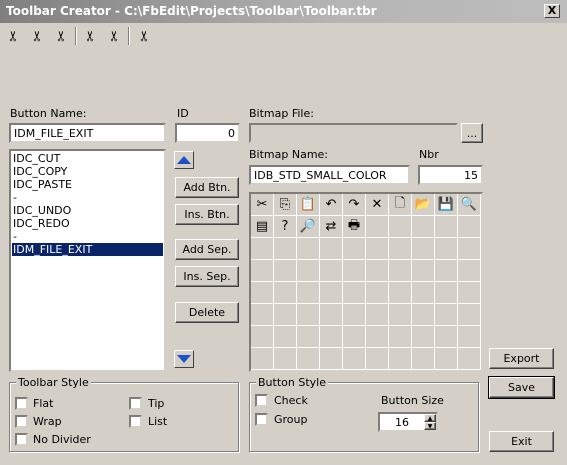 This screenshot has height=465, width=567. Describe the element at coordinates (331, 227) in the screenshot. I see `bitmap-cell: ⇄` at that location.